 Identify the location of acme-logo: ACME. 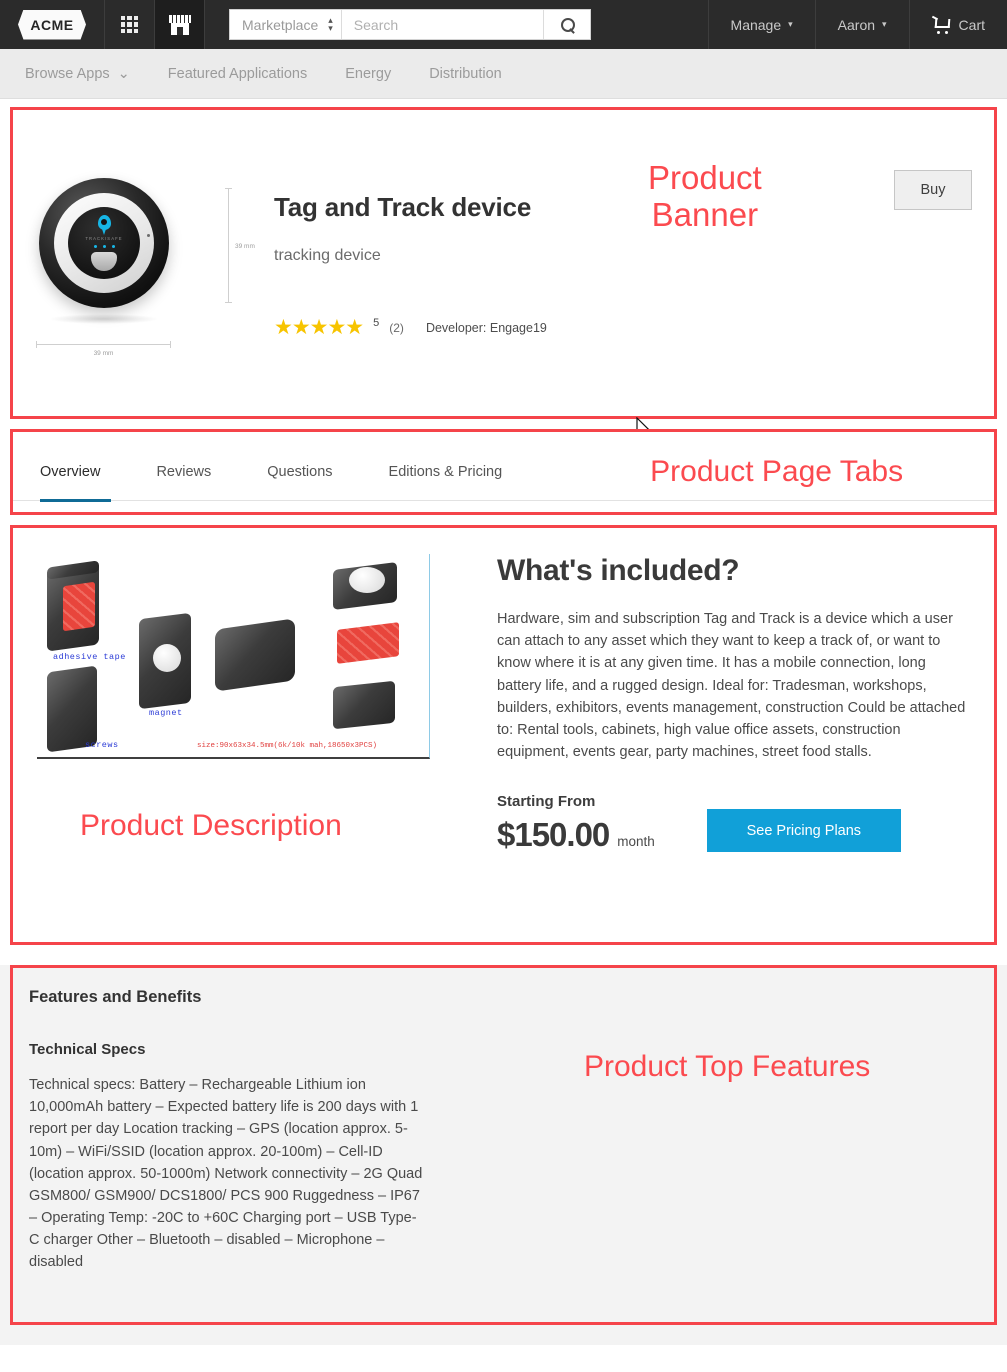
(52, 24).